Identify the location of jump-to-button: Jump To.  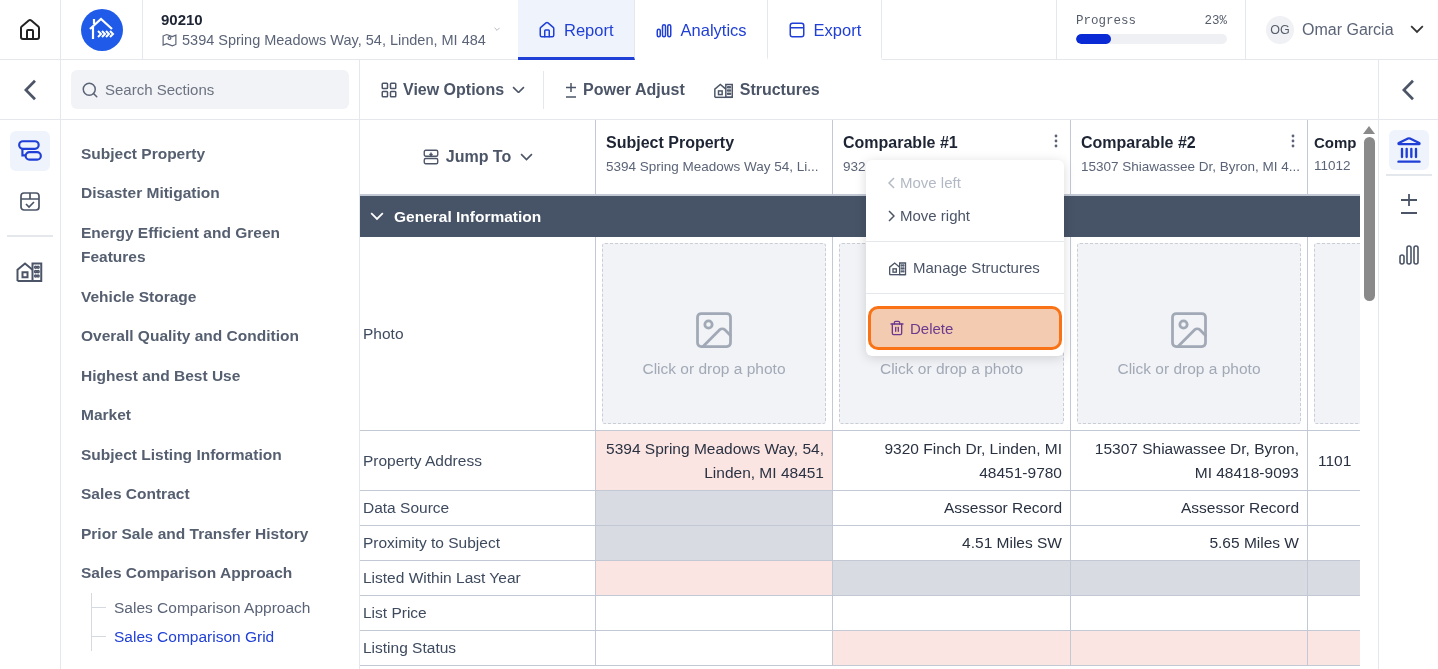
(478, 158).